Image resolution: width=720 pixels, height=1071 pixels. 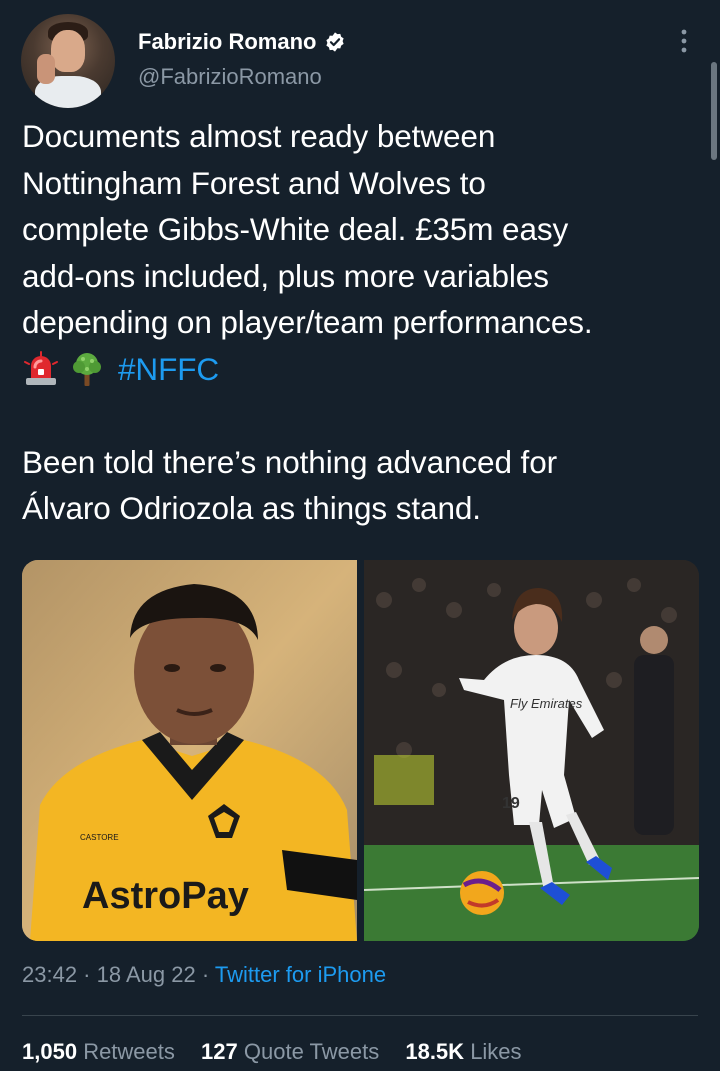 I want to click on tweet-text-line: Documents almost ready between, so click(x=259, y=136).